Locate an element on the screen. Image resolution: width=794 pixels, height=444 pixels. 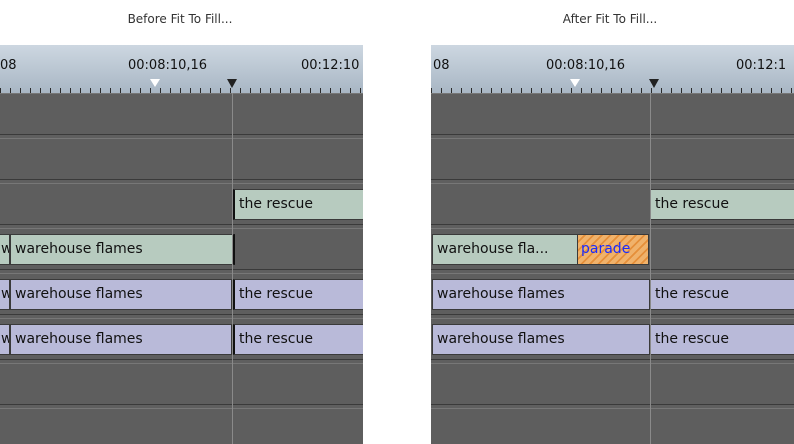
track-v2: w warehouse flames is located at coordinates (181, 249).